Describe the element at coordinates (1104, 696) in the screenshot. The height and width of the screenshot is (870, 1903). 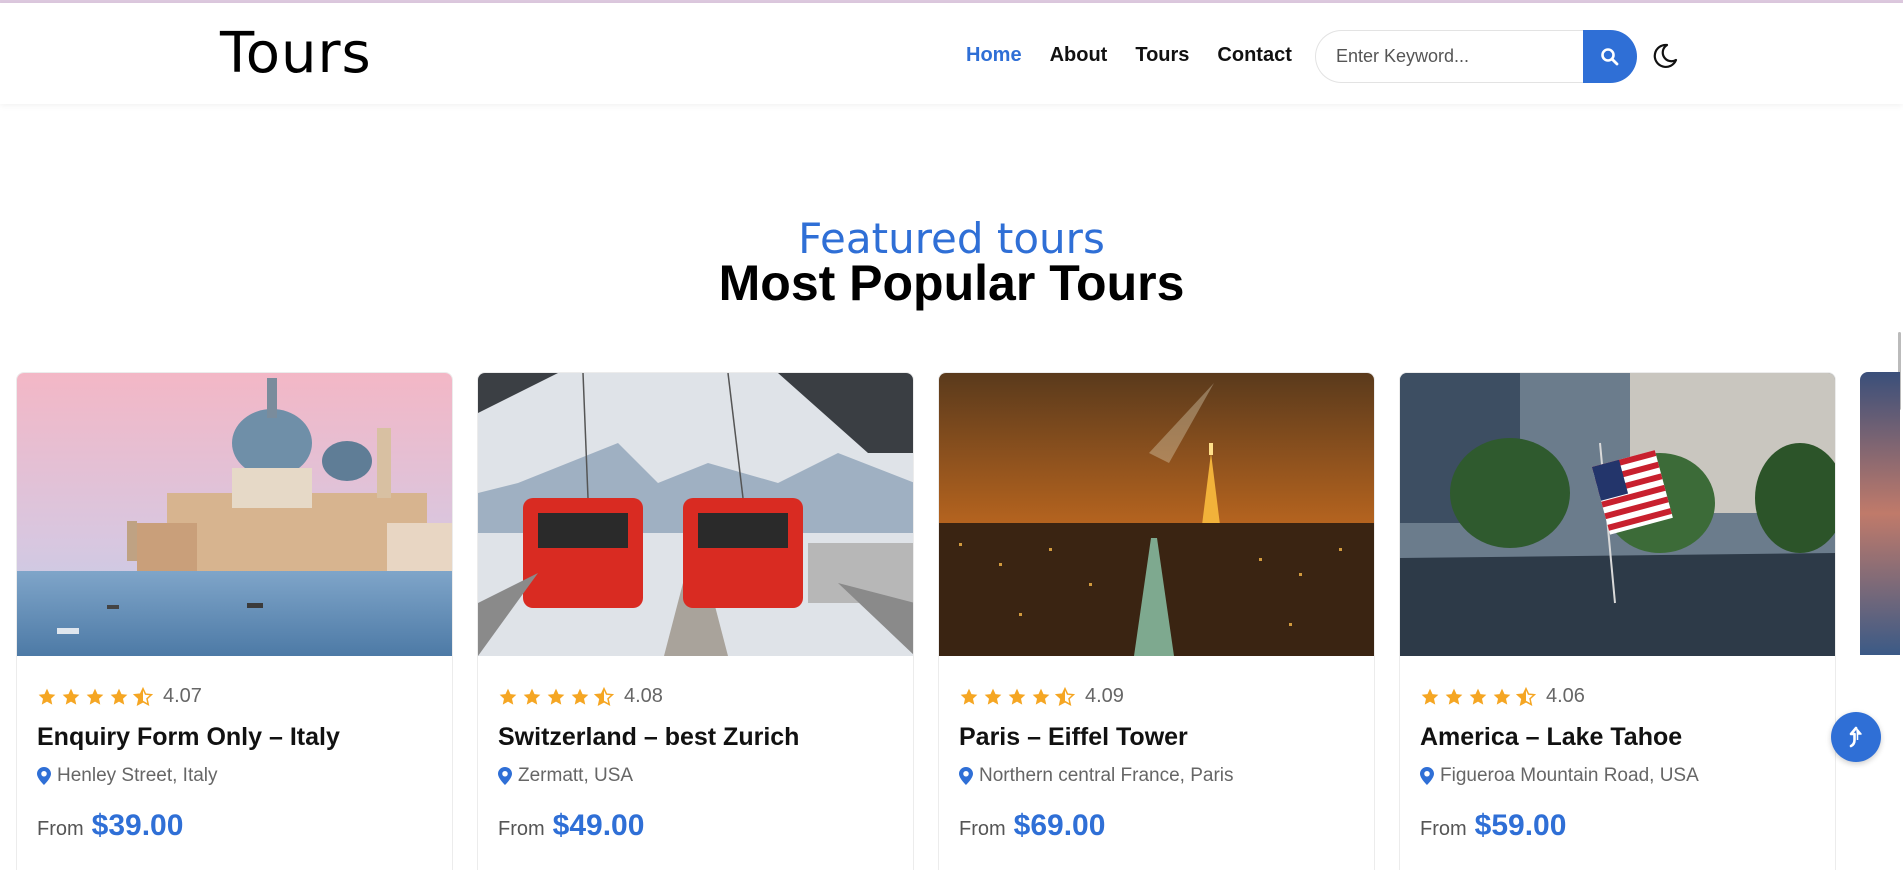
I see `rating-value: 4.09` at that location.